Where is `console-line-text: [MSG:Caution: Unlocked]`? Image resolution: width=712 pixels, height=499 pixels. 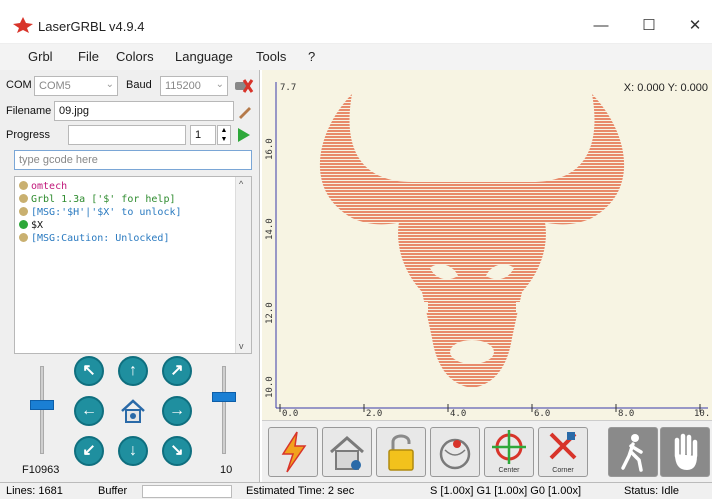
console-line-text: [MSG:Caution: Unlocked] is located at coordinates (100, 238).